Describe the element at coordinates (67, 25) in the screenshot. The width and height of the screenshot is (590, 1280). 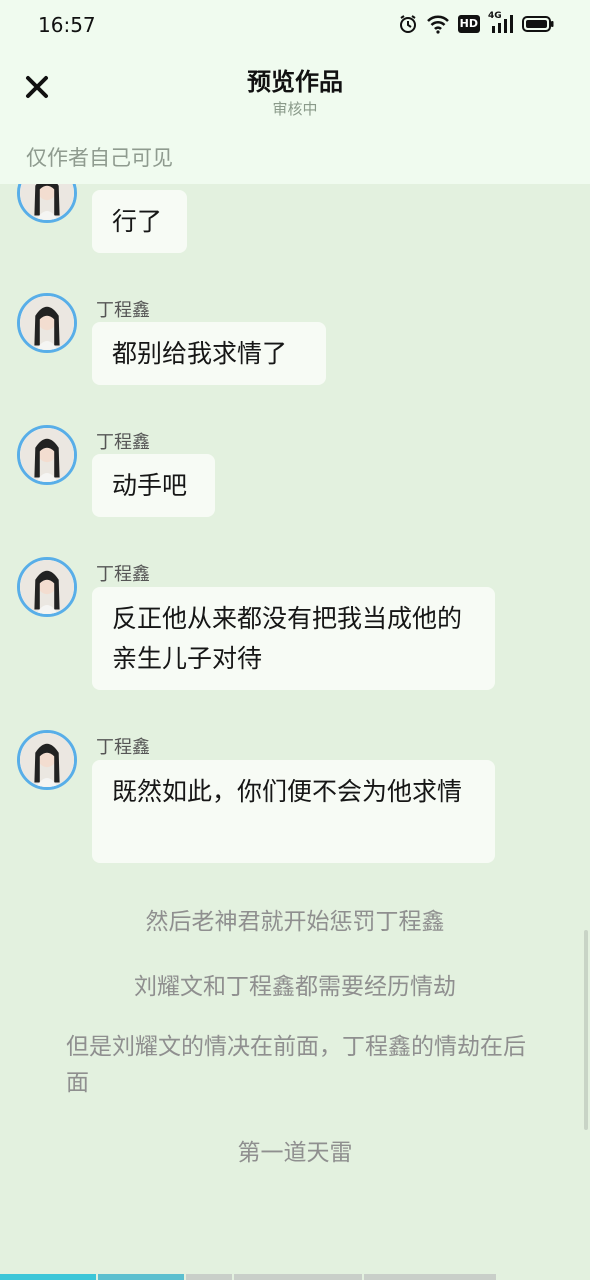
I see `status-time: 16:57` at that location.